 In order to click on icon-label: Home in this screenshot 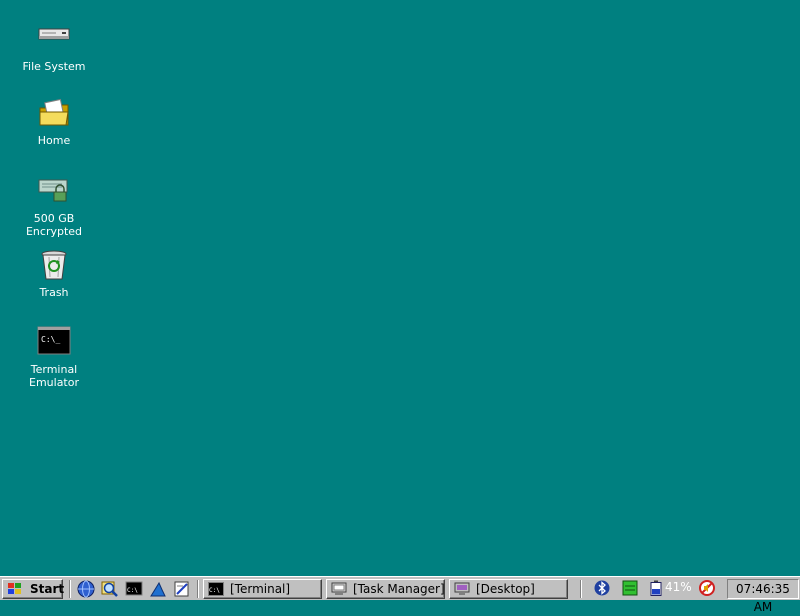, I will do `click(54, 140)`.